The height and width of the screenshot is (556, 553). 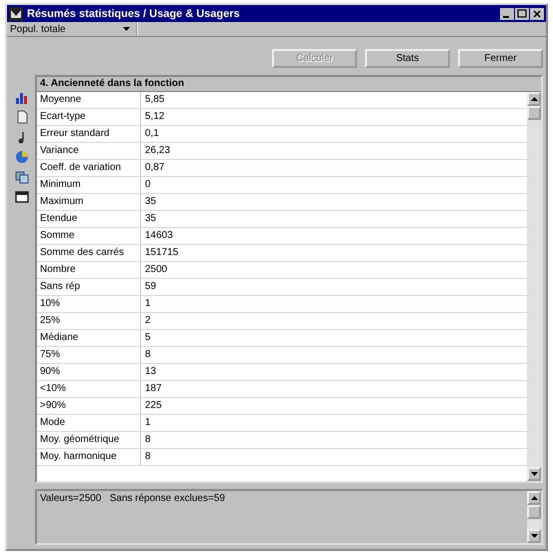 I want to click on table-cell-text: 0,87, so click(x=154, y=168).